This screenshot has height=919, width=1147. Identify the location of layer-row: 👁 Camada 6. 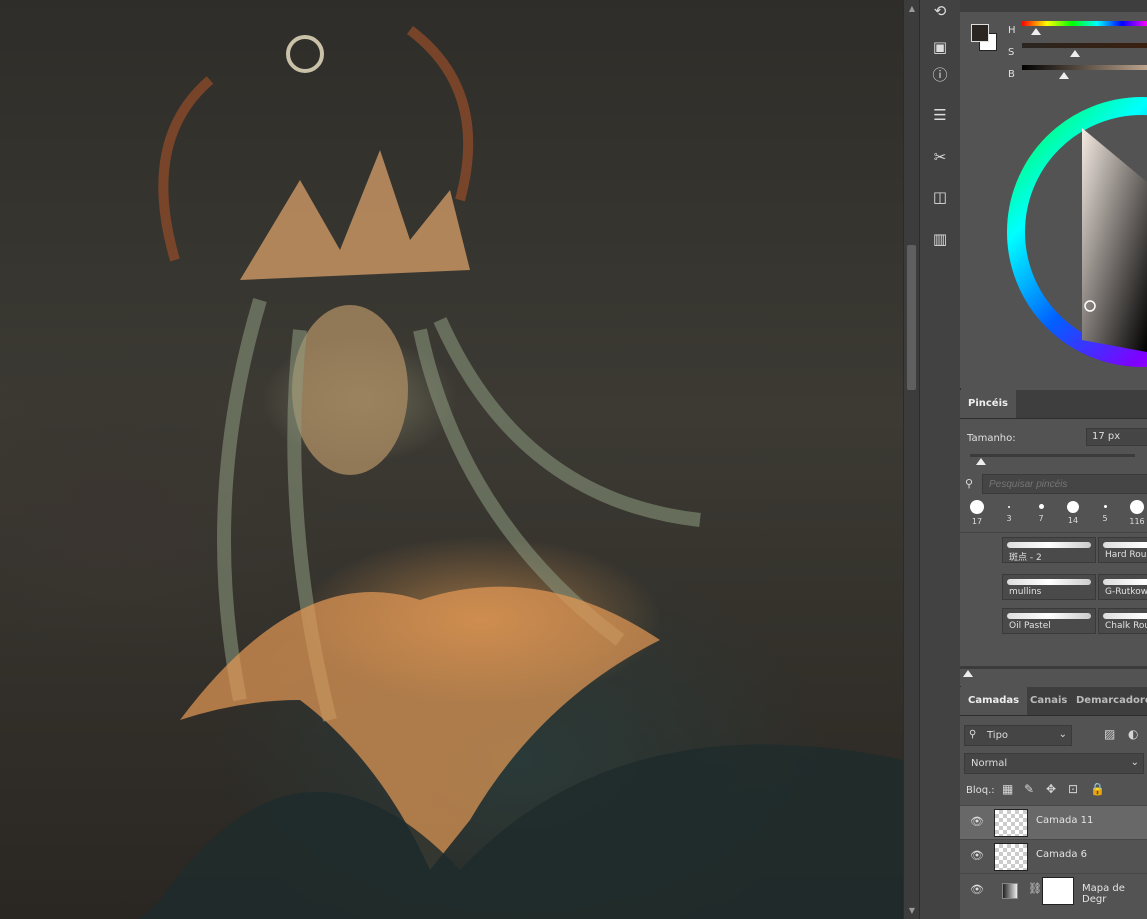
(1053, 856).